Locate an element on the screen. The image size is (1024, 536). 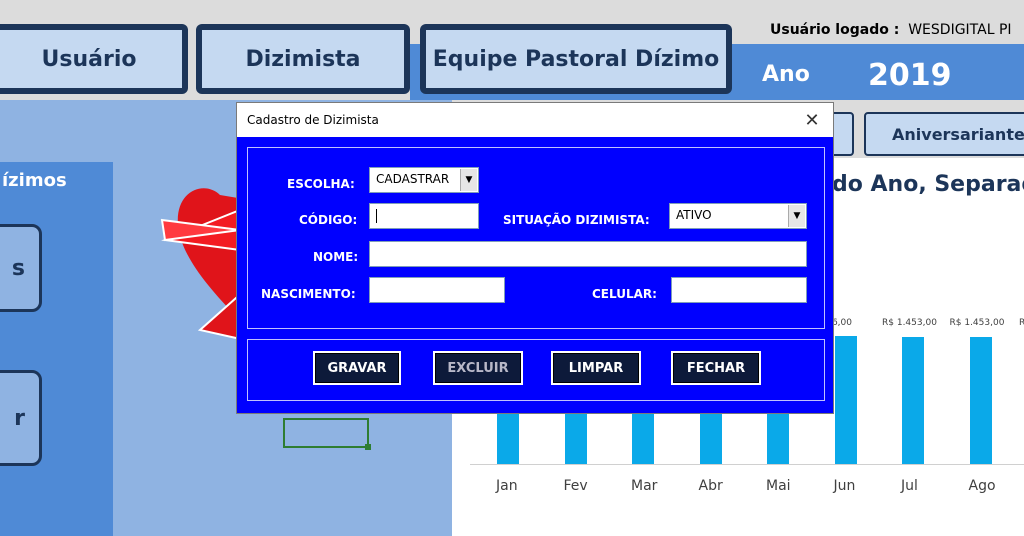
data-label-extra: R is located at coordinates (1021, 323).